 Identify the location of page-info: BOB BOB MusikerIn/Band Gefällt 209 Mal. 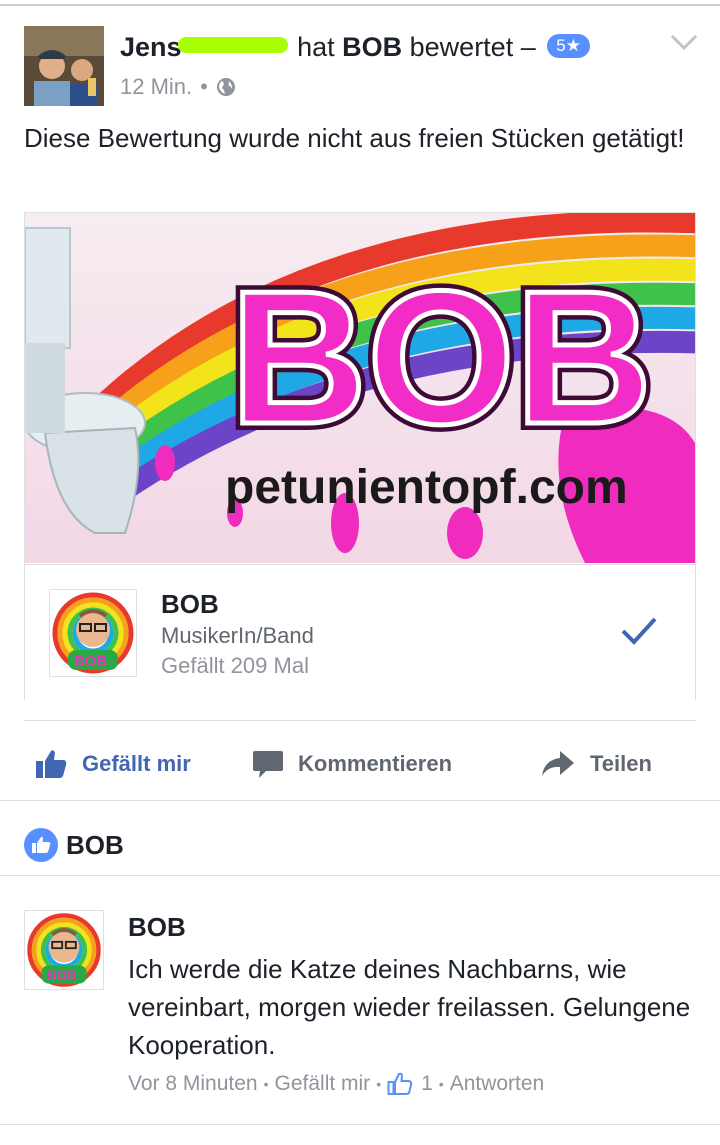
(360, 632).